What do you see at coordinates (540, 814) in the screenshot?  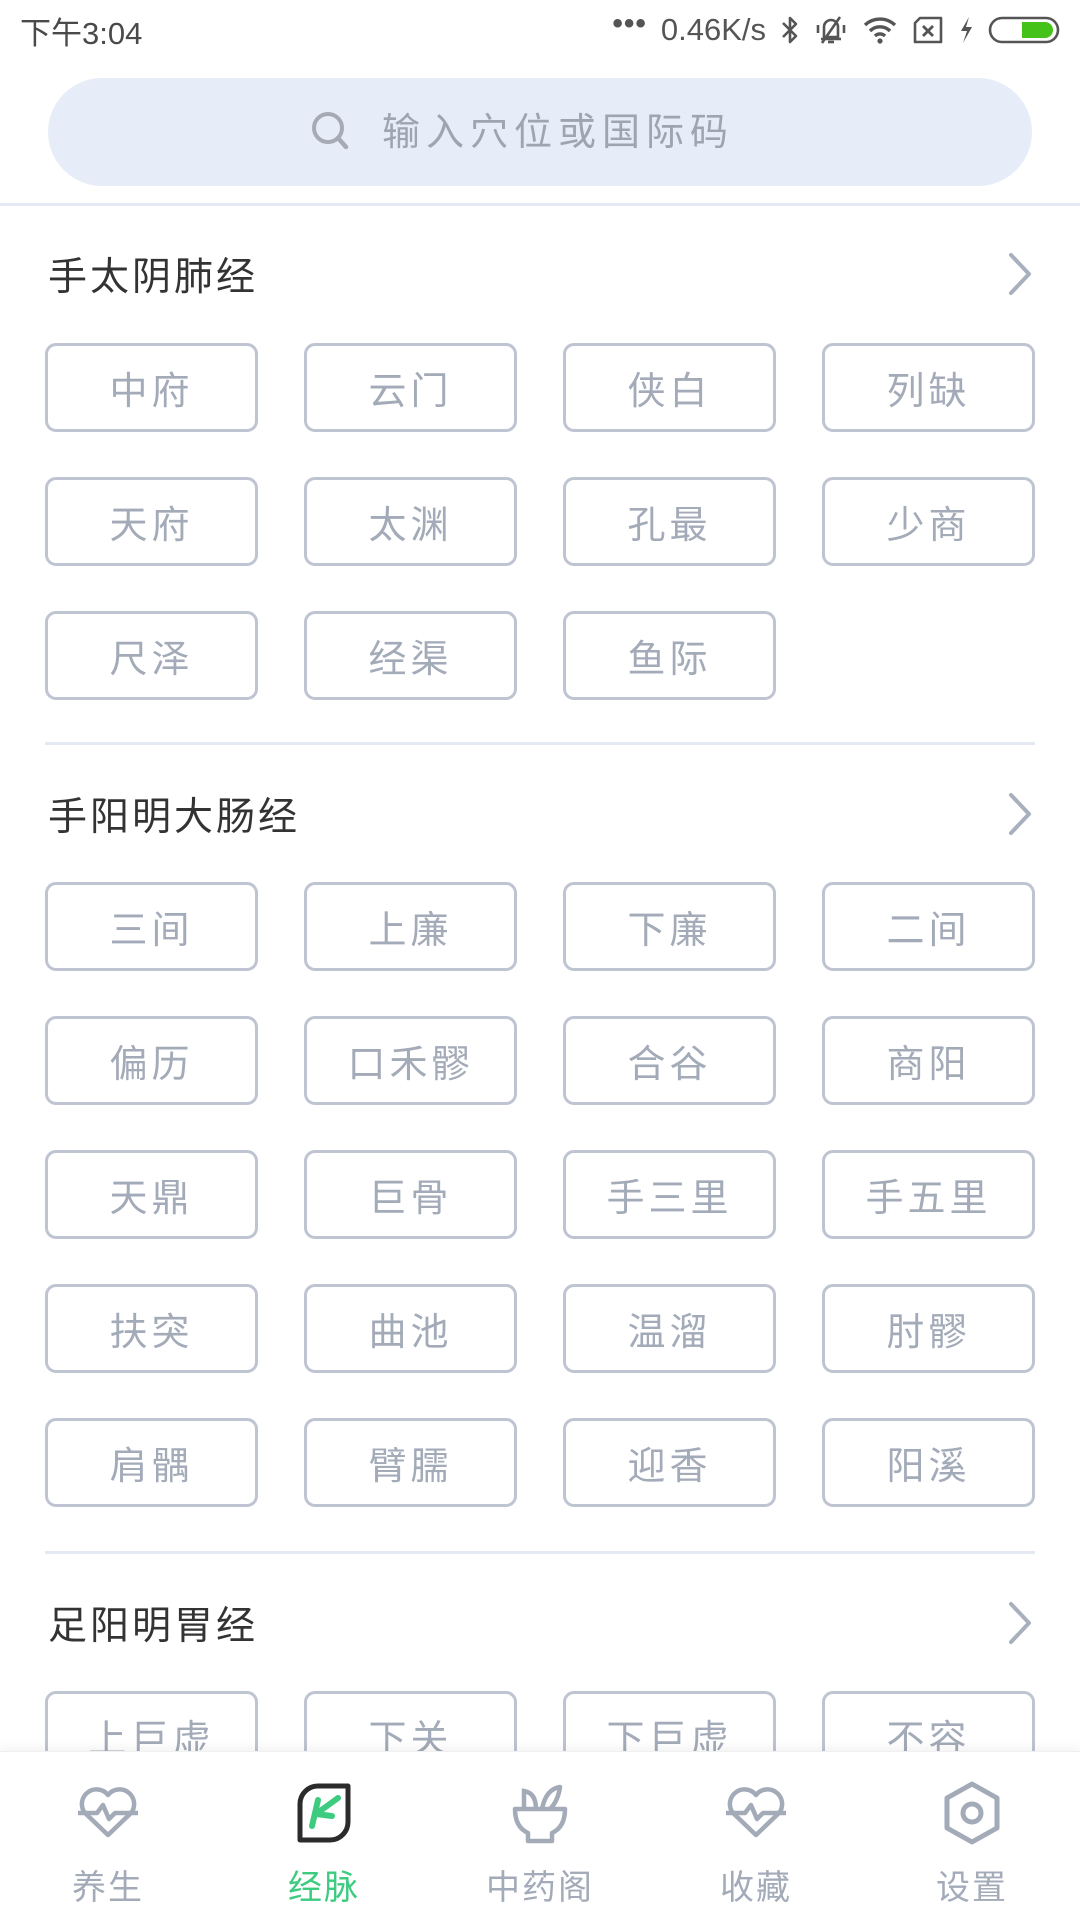 I see `section-header: 手阳明大肠经` at bounding box center [540, 814].